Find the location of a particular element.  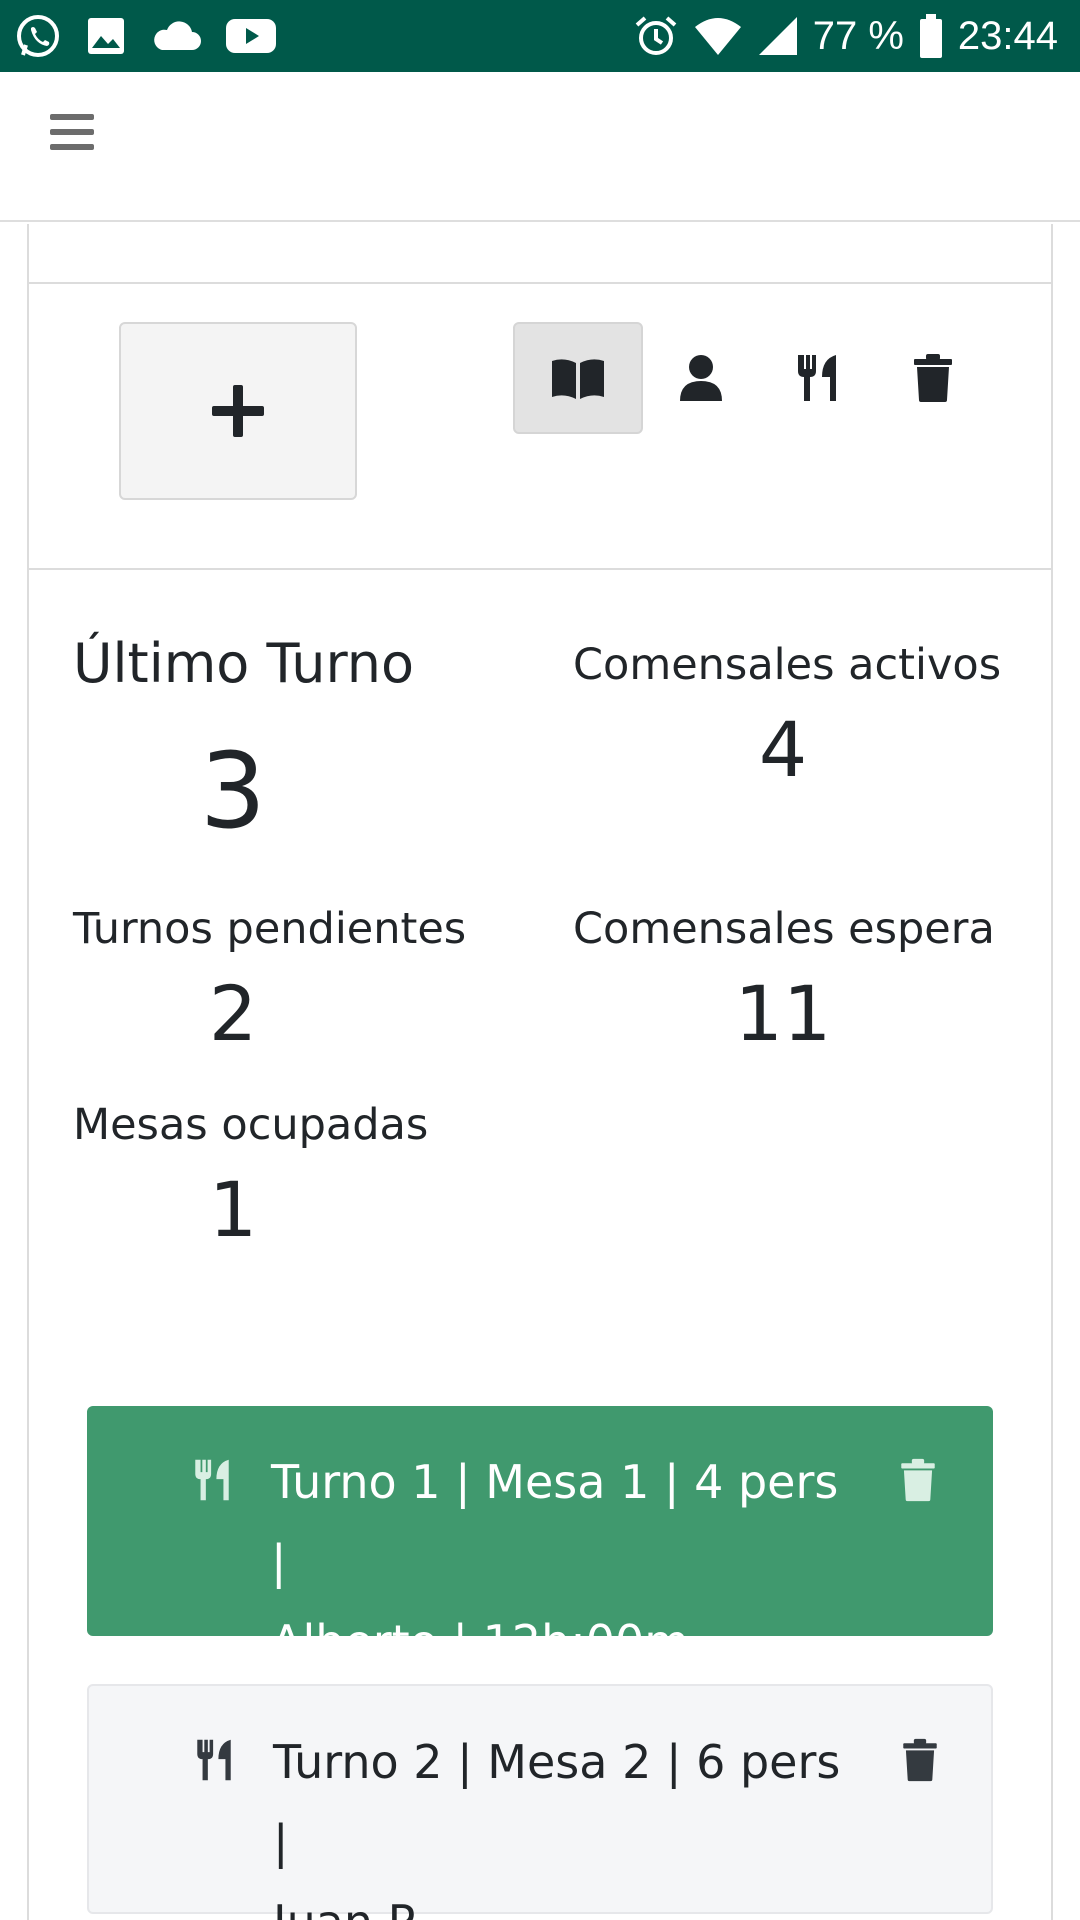

stat-value: 4 is located at coordinates (783, 749).